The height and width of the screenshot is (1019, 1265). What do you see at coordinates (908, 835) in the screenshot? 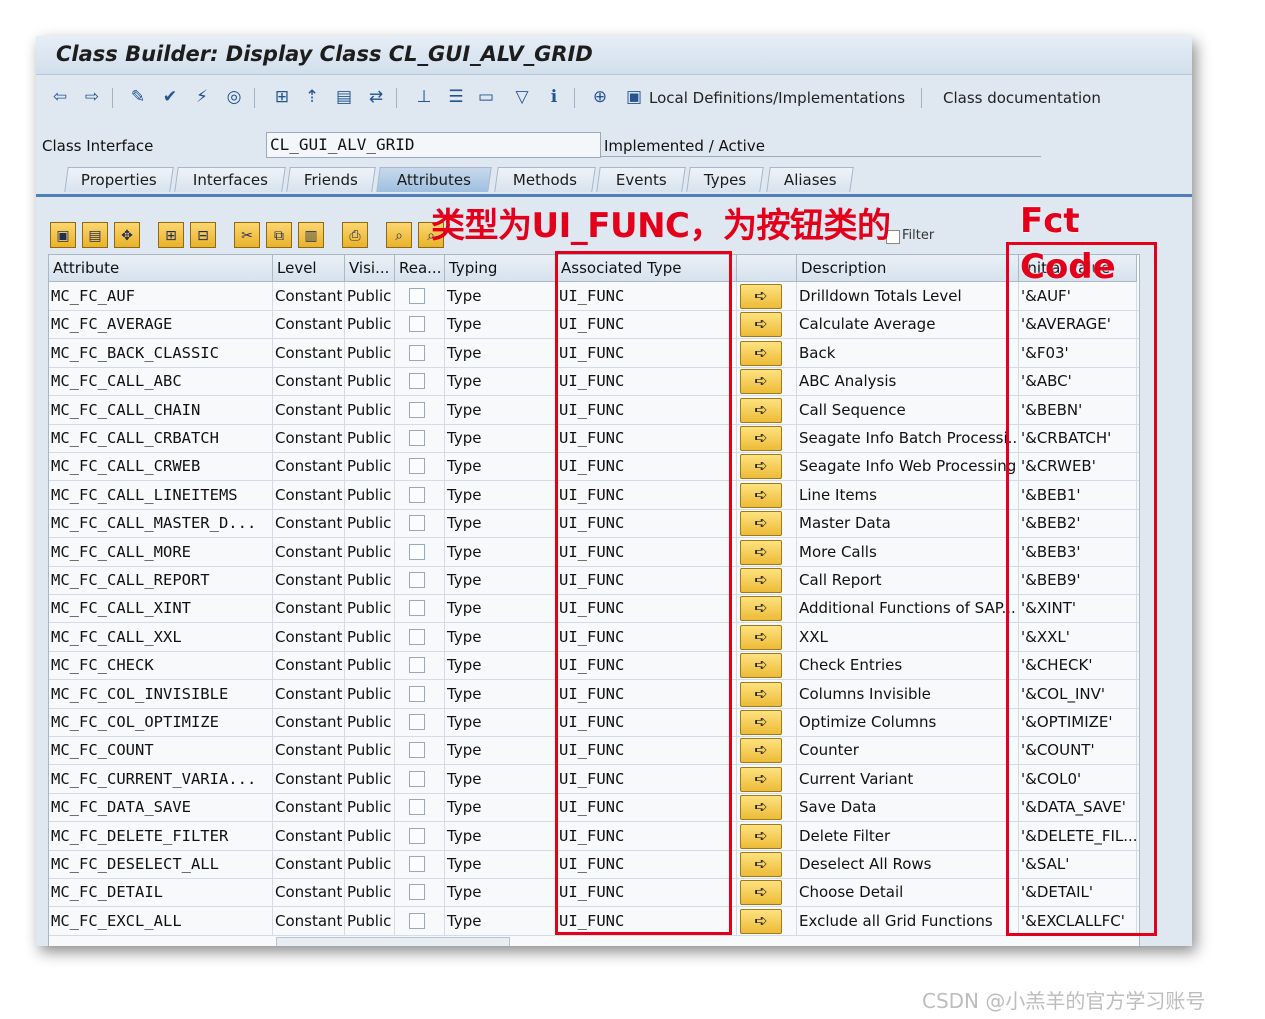
I see `description-cell: Delete Filter` at bounding box center [908, 835].